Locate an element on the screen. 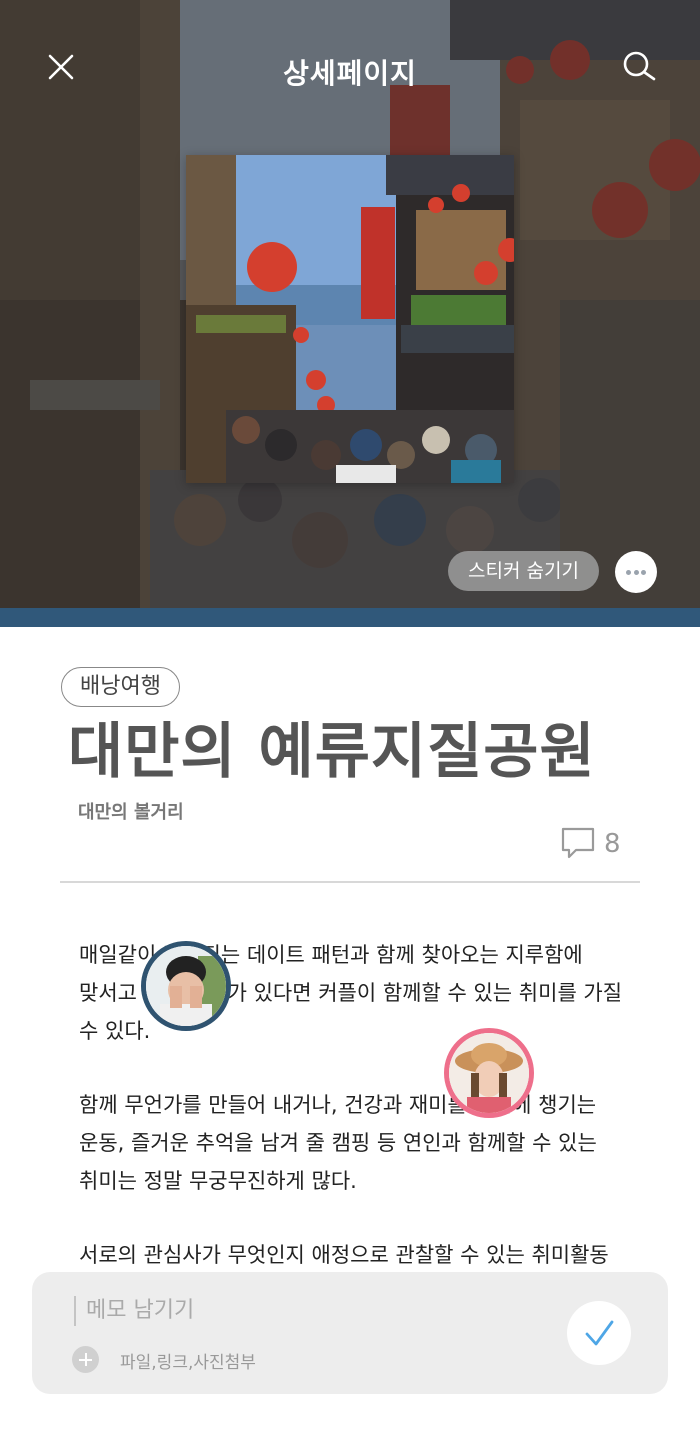 The height and width of the screenshot is (1439, 700). attach-label: 파일,링크,사진첨부 is located at coordinates (188, 1363).